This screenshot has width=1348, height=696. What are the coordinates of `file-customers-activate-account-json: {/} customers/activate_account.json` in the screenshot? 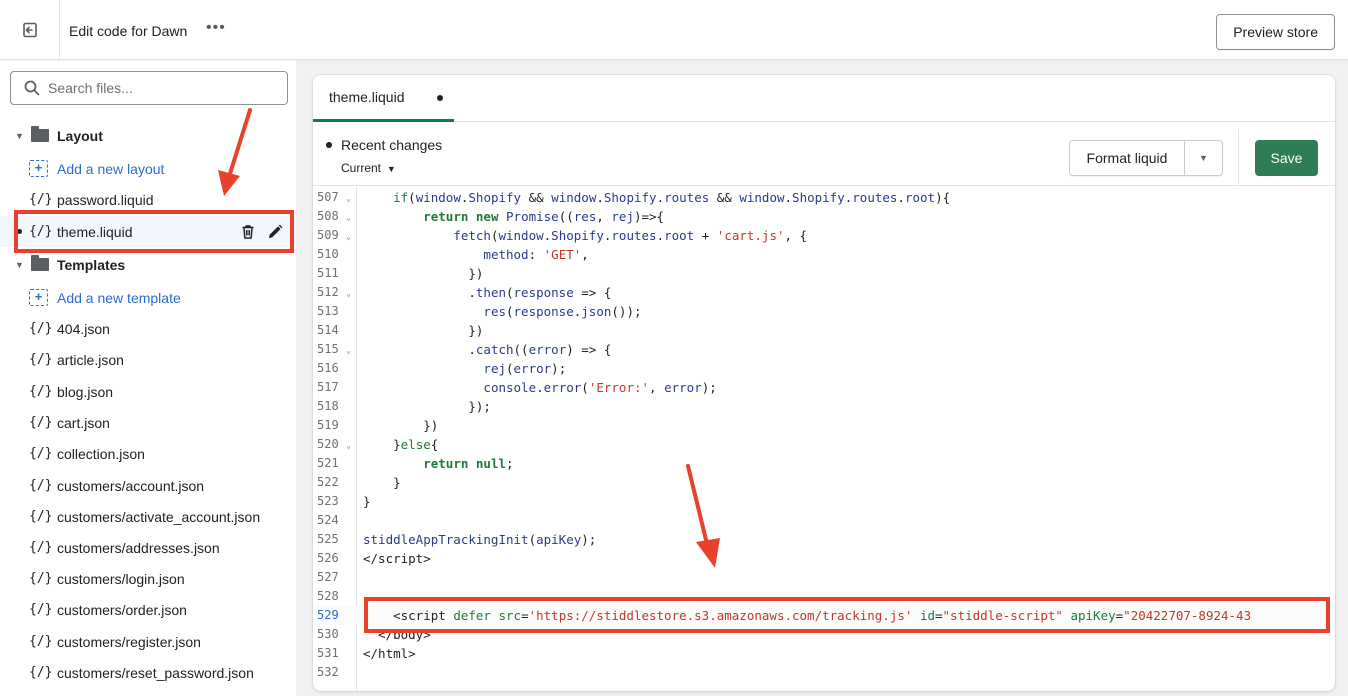 It's located at (148, 516).